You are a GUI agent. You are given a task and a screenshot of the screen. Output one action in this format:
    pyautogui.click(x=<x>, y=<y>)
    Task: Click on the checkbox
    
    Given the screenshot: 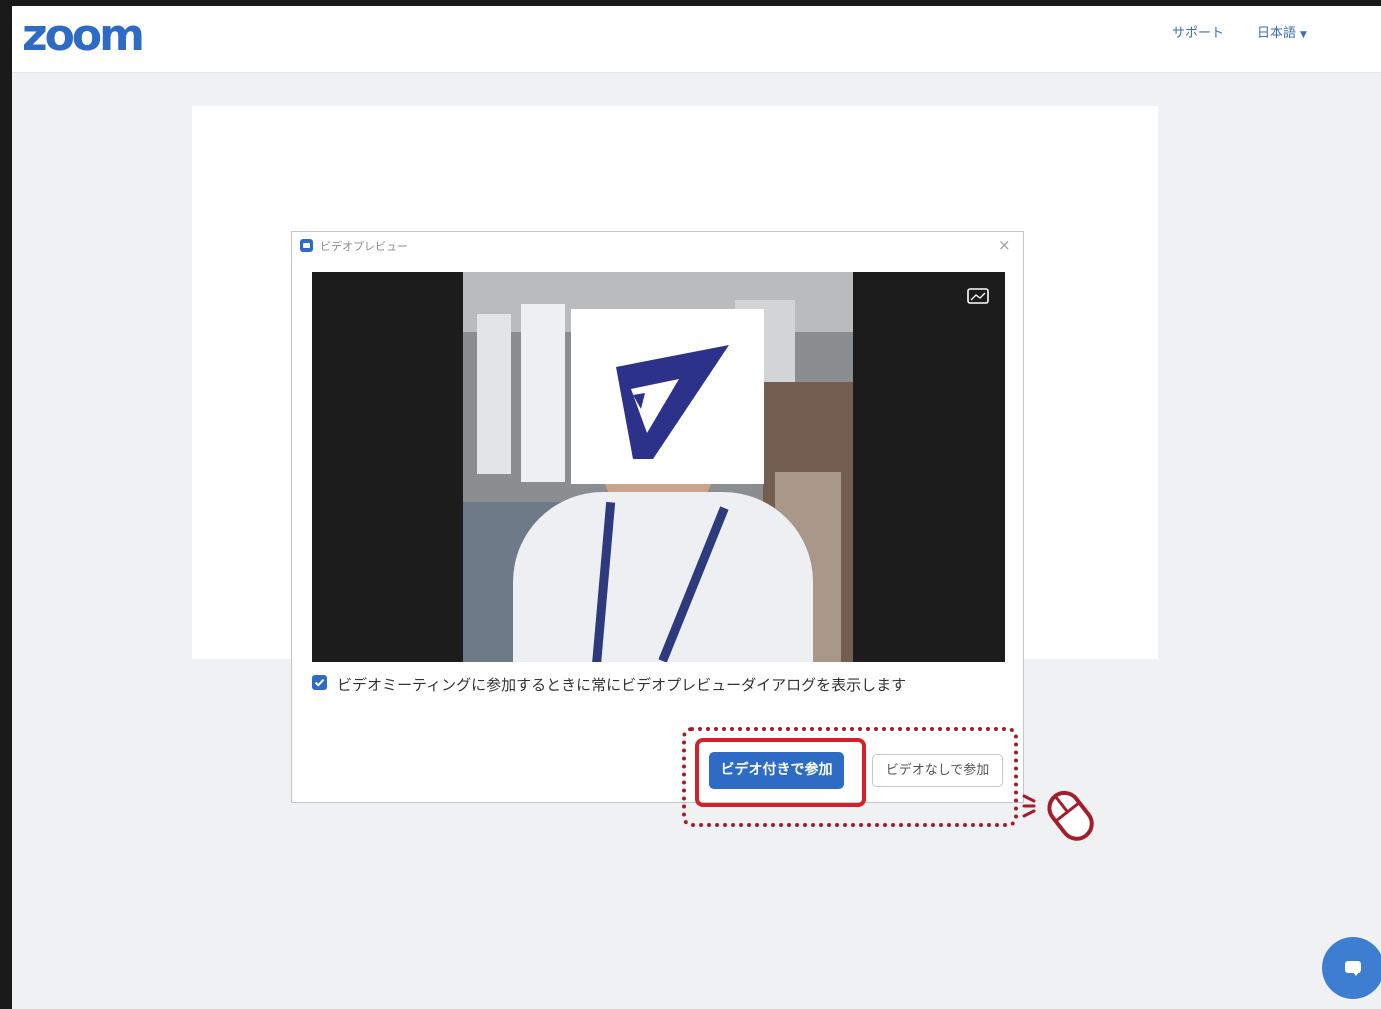 What is the action you would take?
    pyautogui.click(x=319, y=682)
    